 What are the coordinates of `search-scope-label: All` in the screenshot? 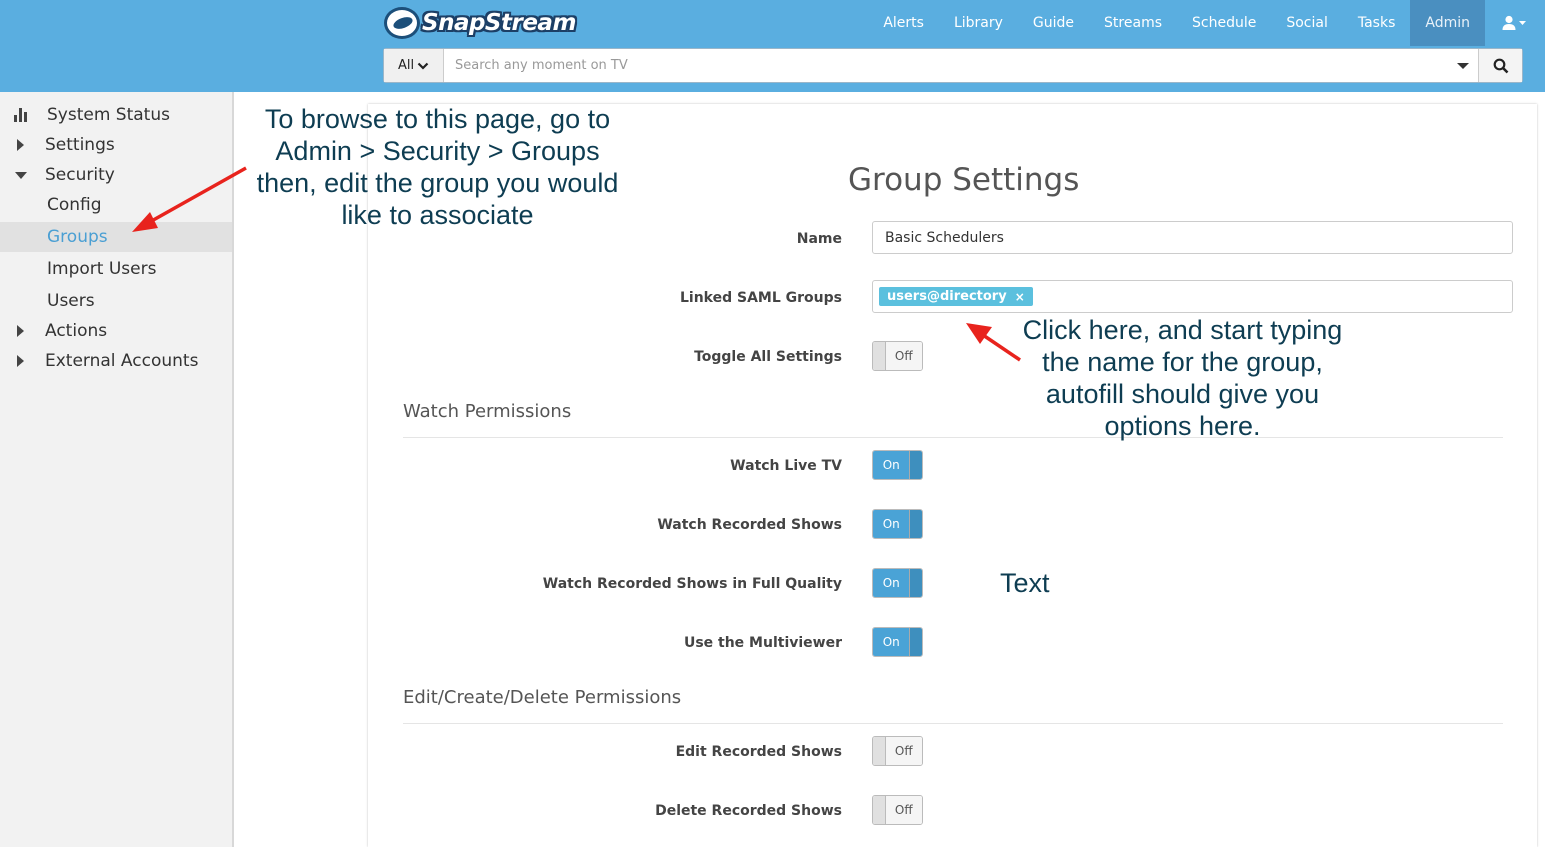 It's located at (406, 65).